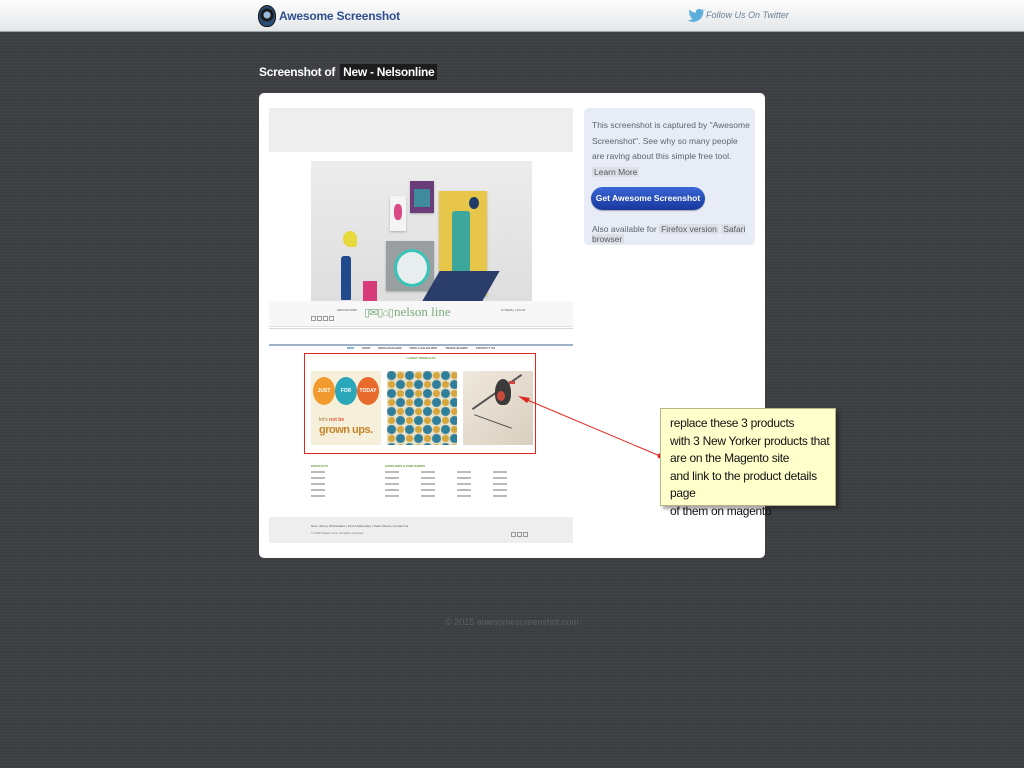 The width and height of the screenshot is (1024, 768). I want to click on annotation-arrow, so click(590, 427).